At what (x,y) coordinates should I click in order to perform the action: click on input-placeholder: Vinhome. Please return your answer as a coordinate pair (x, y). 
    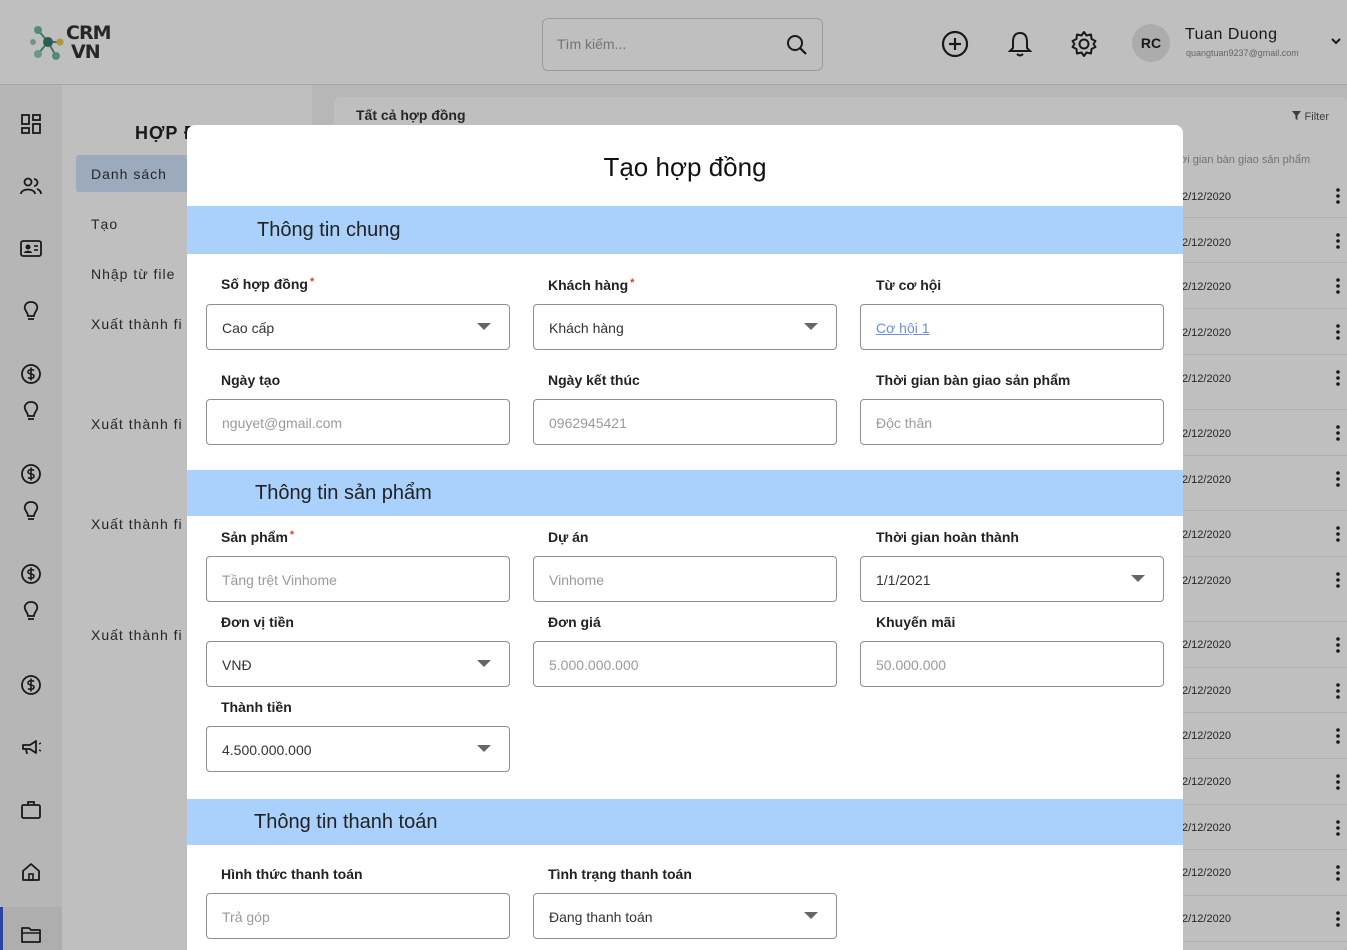
    Looking at the image, I should click on (577, 580).